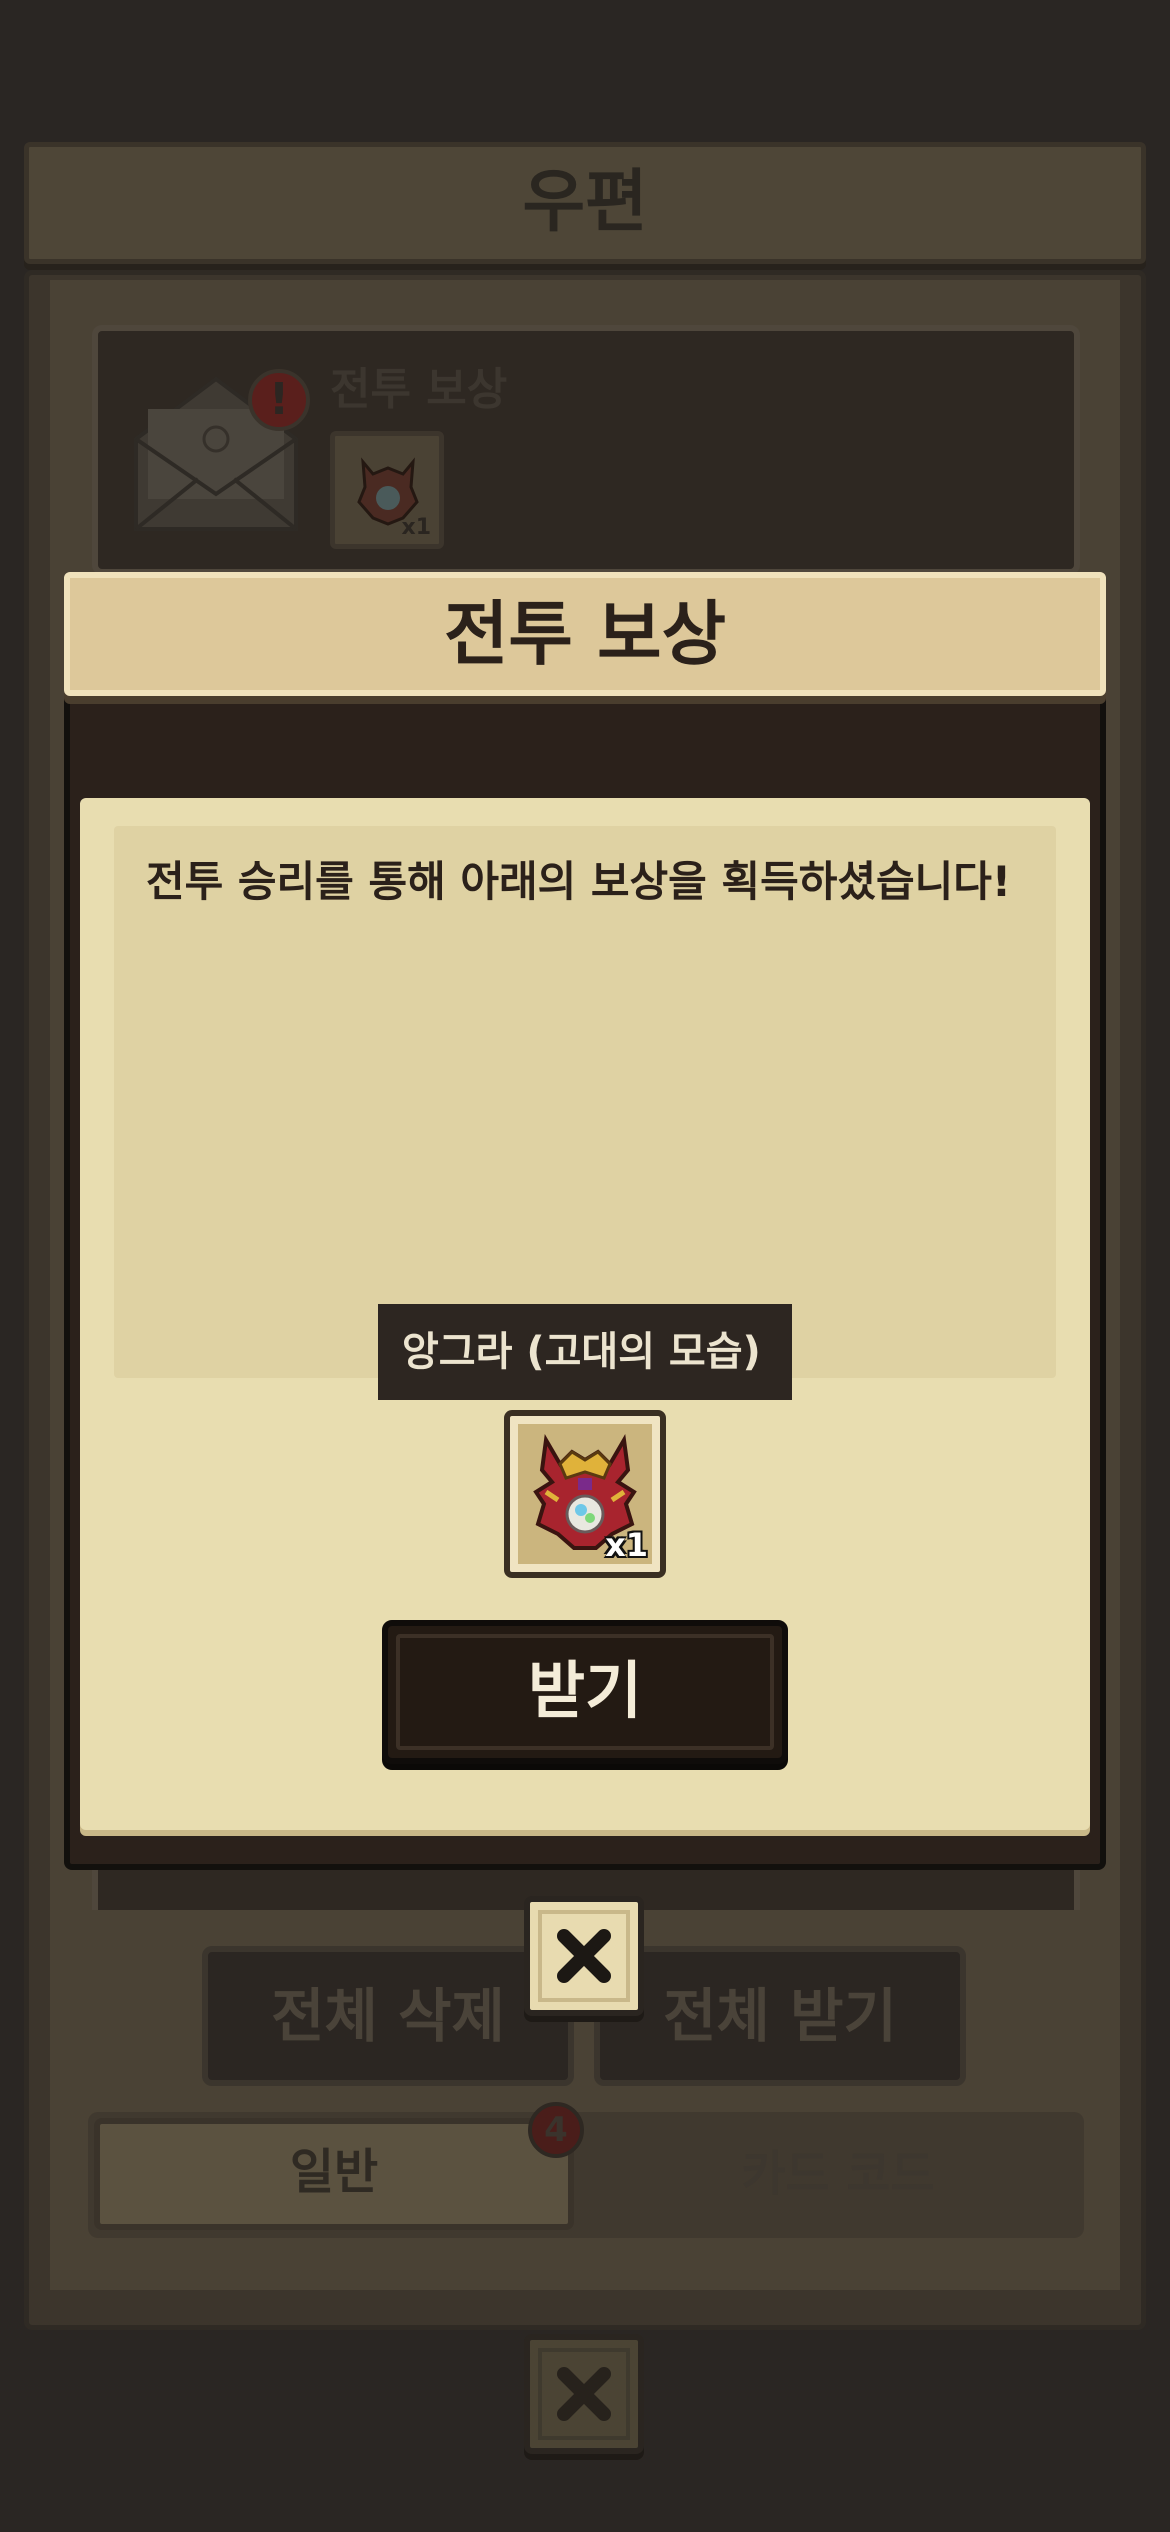 This screenshot has height=2532, width=1170. What do you see at coordinates (556, 2130) in the screenshot?
I see `tab-general-count-badge: 4` at bounding box center [556, 2130].